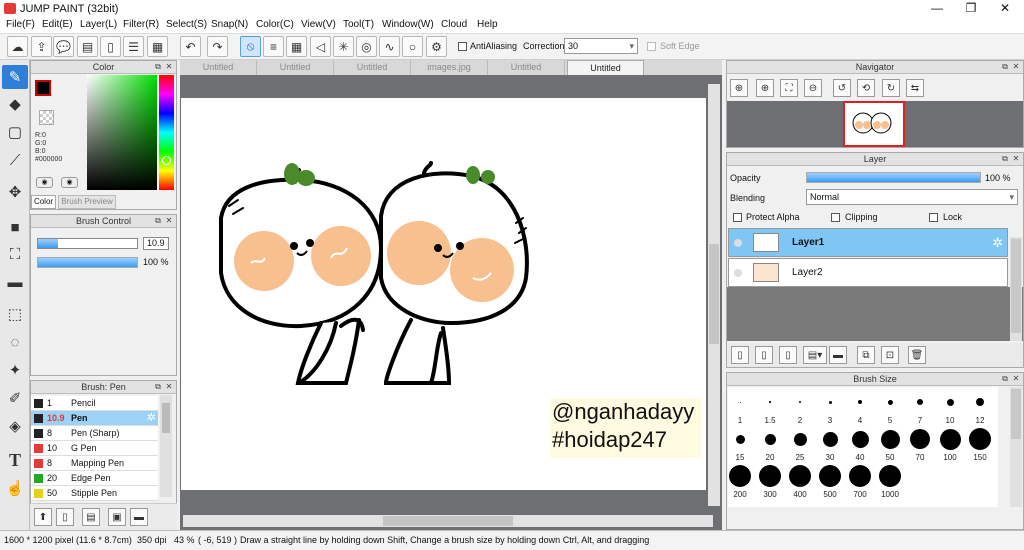 Image resolution: width=1024 pixels, height=550 pixels. I want to click on chat-icon: 💬, so click(63, 46).